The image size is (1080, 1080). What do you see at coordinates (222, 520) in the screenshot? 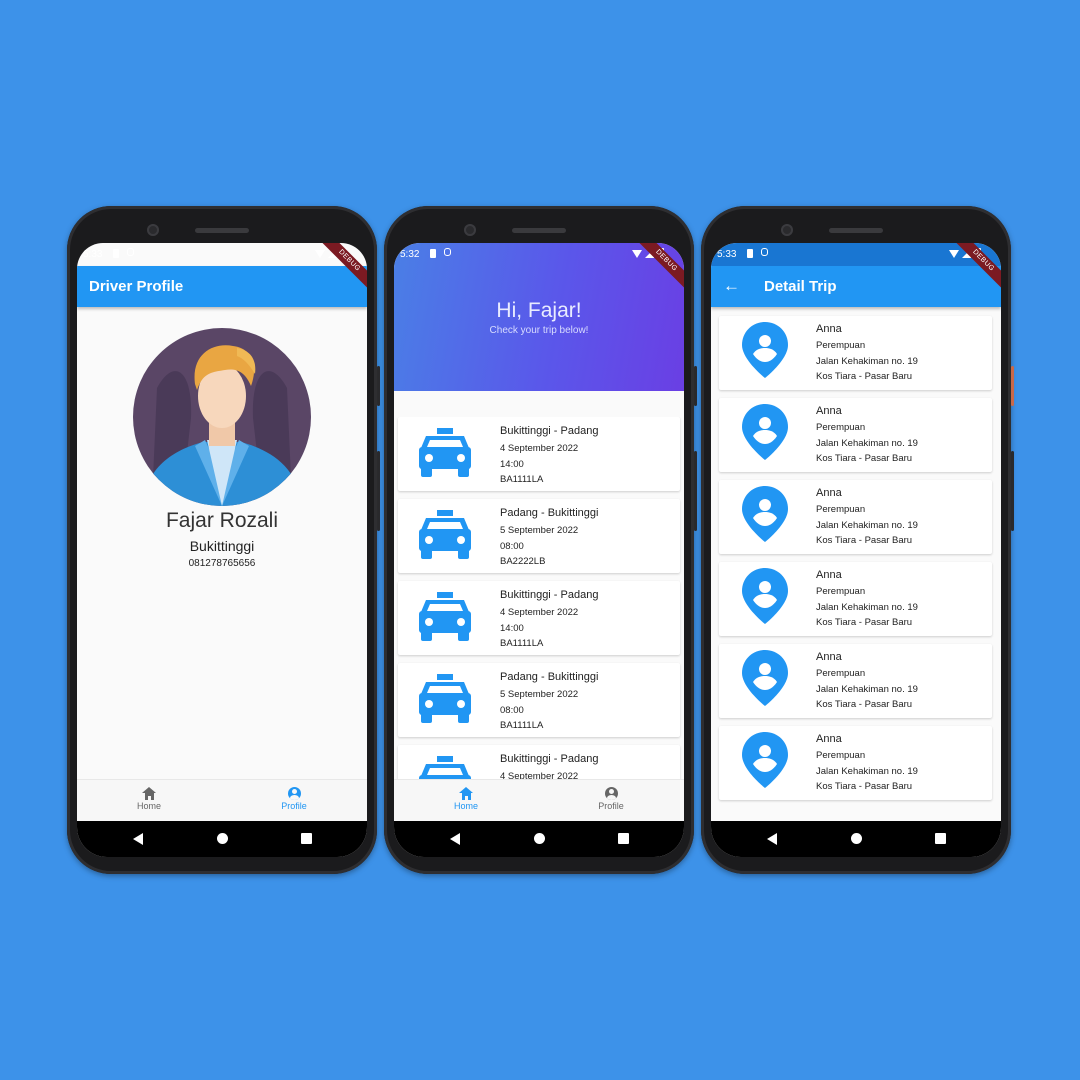
I see `driver-name: Fajar Rozali` at bounding box center [222, 520].